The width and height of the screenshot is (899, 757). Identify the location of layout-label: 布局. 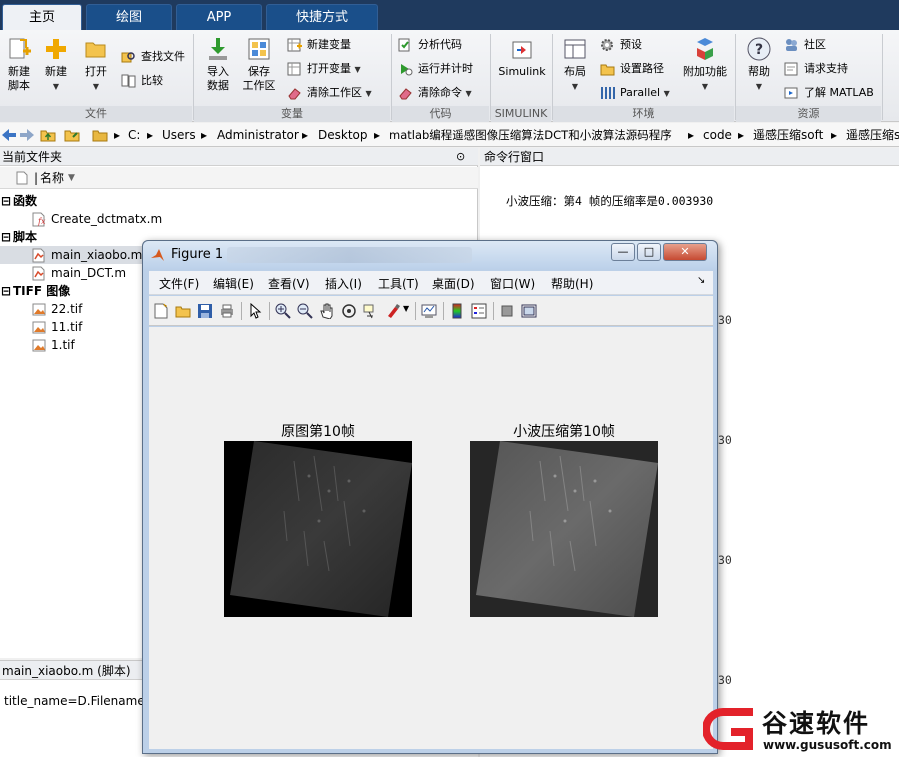
(575, 71).